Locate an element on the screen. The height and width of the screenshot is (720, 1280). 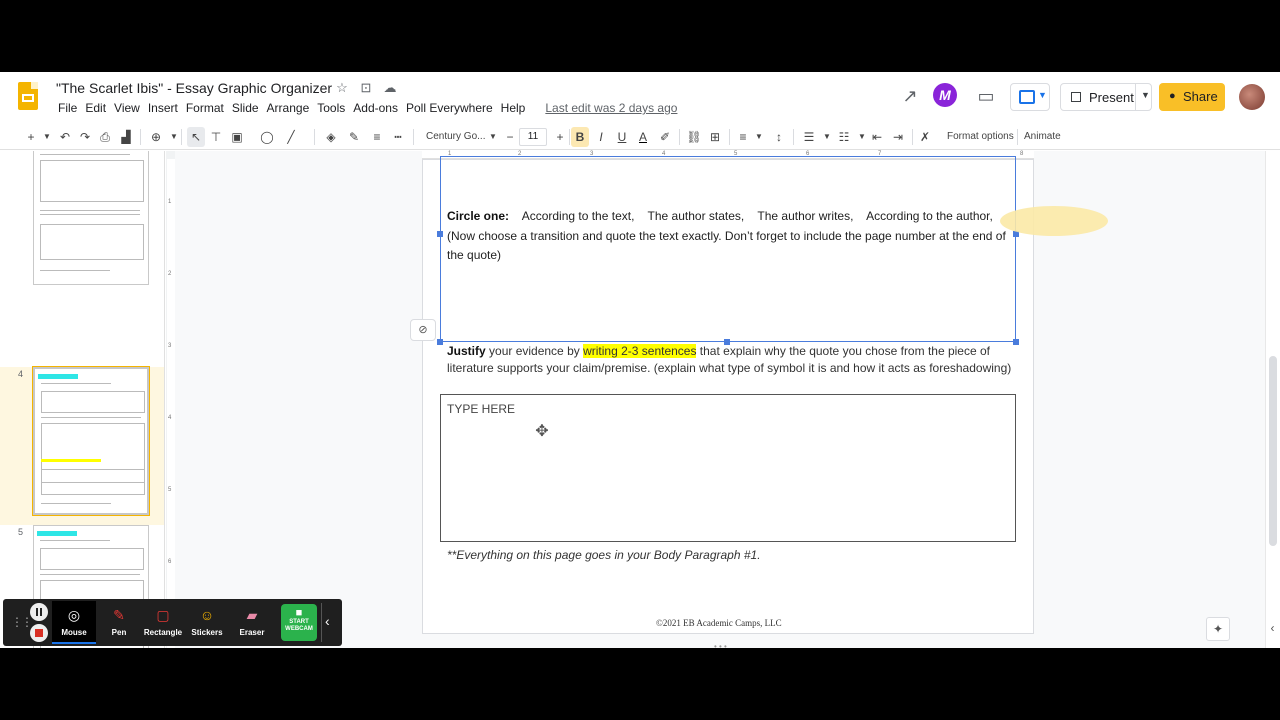
menu-format: Format is located at coordinates (205, 108).